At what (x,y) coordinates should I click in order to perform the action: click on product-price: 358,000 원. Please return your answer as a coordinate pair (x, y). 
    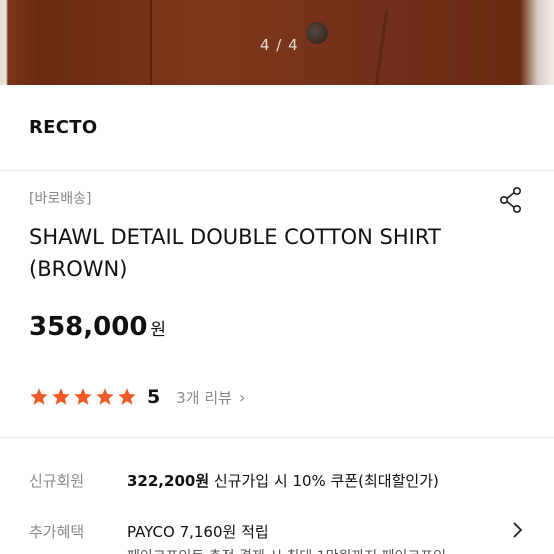
    Looking at the image, I should click on (97, 327).